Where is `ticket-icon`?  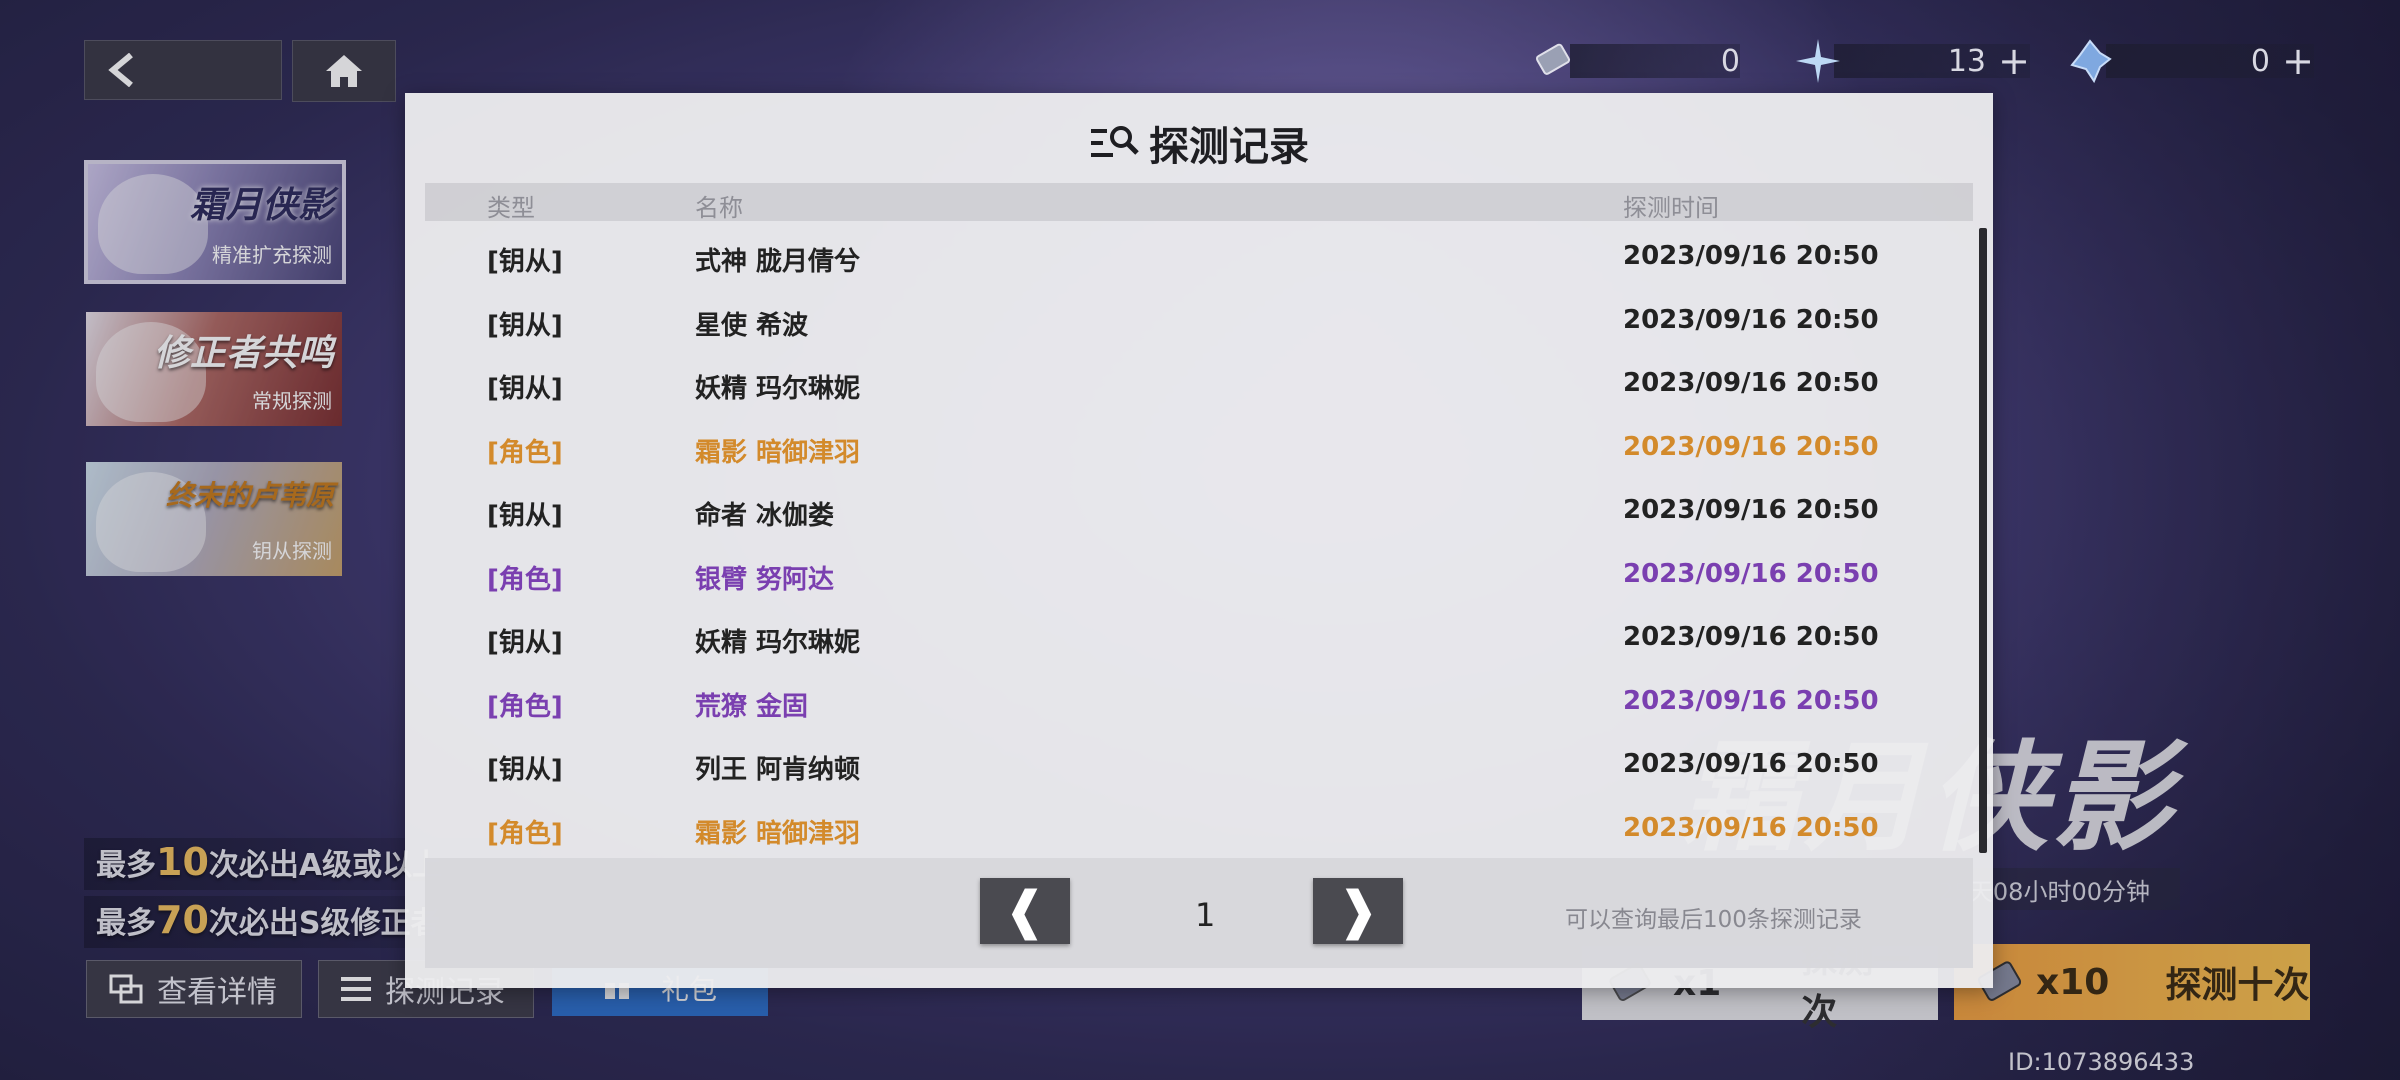
ticket-icon is located at coordinates (1554, 61).